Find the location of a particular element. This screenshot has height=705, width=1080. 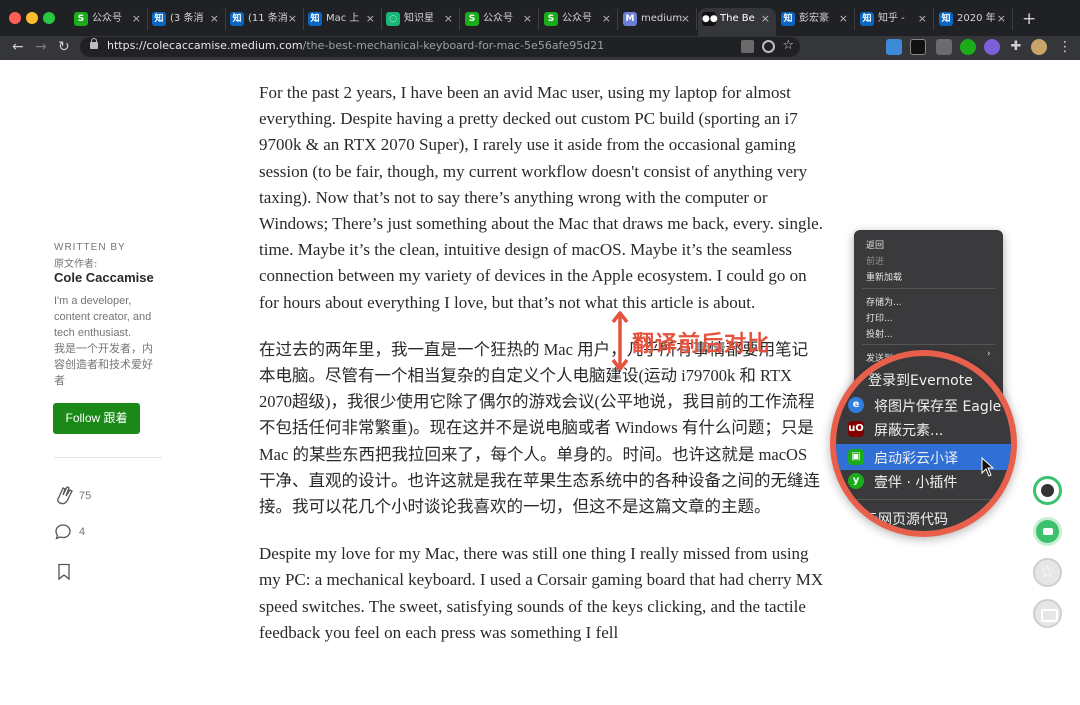

tab-label: medium is located at coordinates (662, 18).